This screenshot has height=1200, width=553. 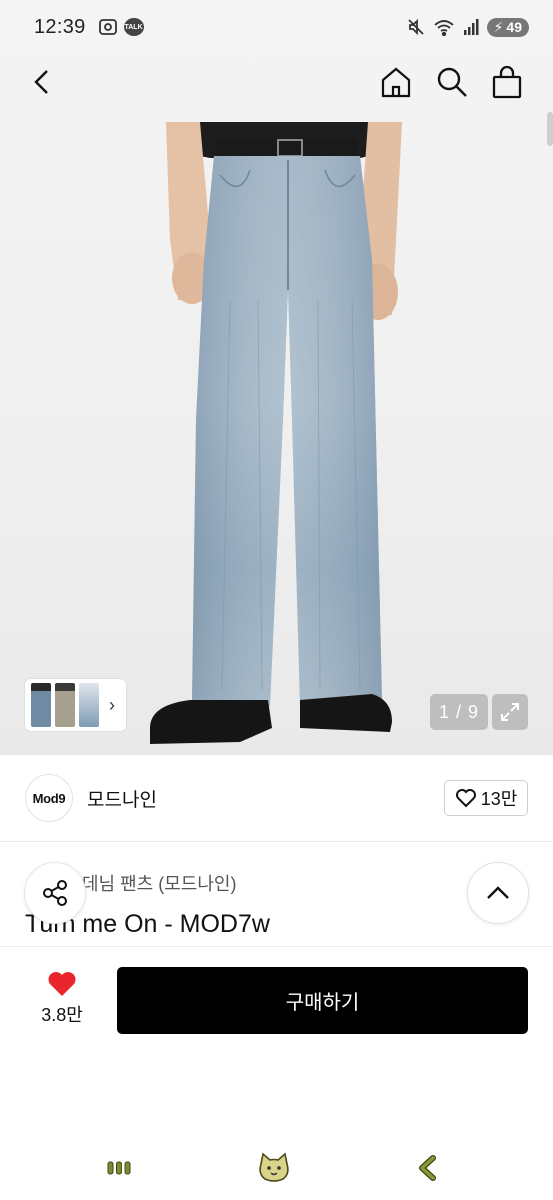 I want to click on search-button, so click(x=452, y=82).